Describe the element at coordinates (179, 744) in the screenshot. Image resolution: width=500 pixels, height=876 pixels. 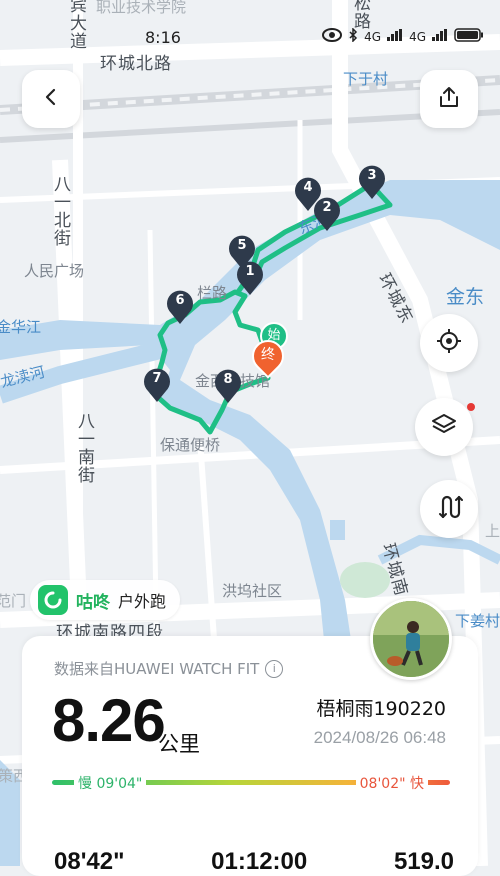
I see `distance-unit: 公里` at that location.